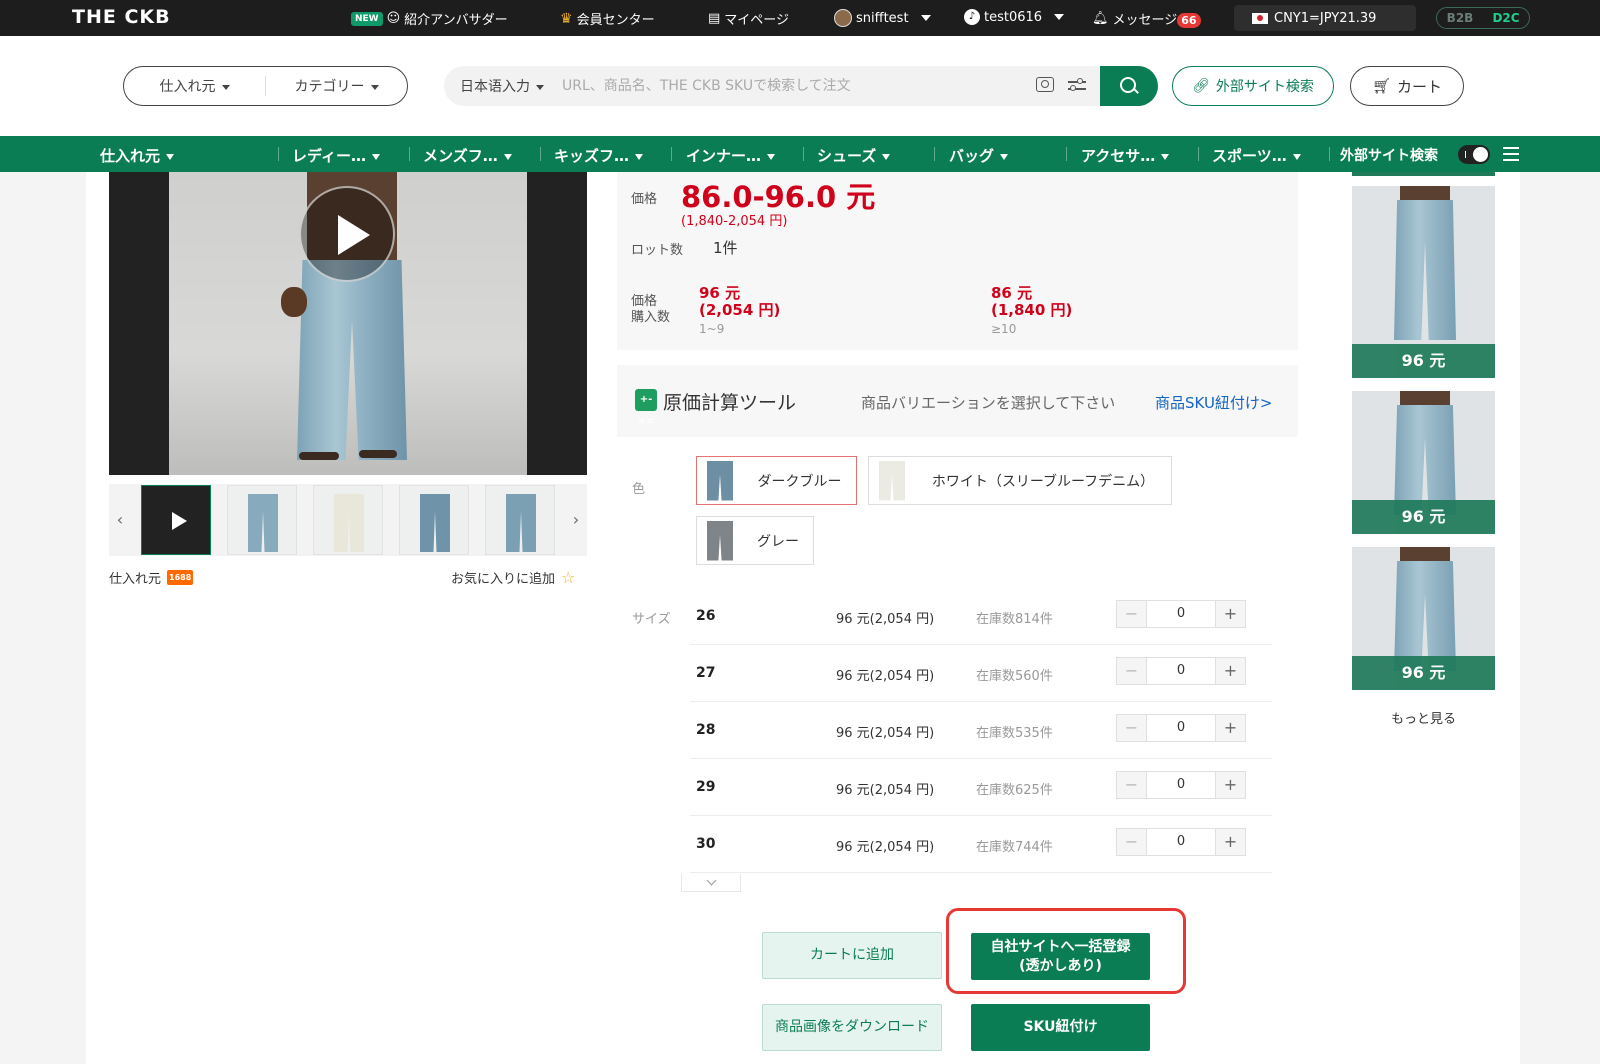 Image resolution: width=1600 pixels, height=1064 pixels. What do you see at coordinates (566, 18) in the screenshot?
I see `crown-icon: ♛` at bounding box center [566, 18].